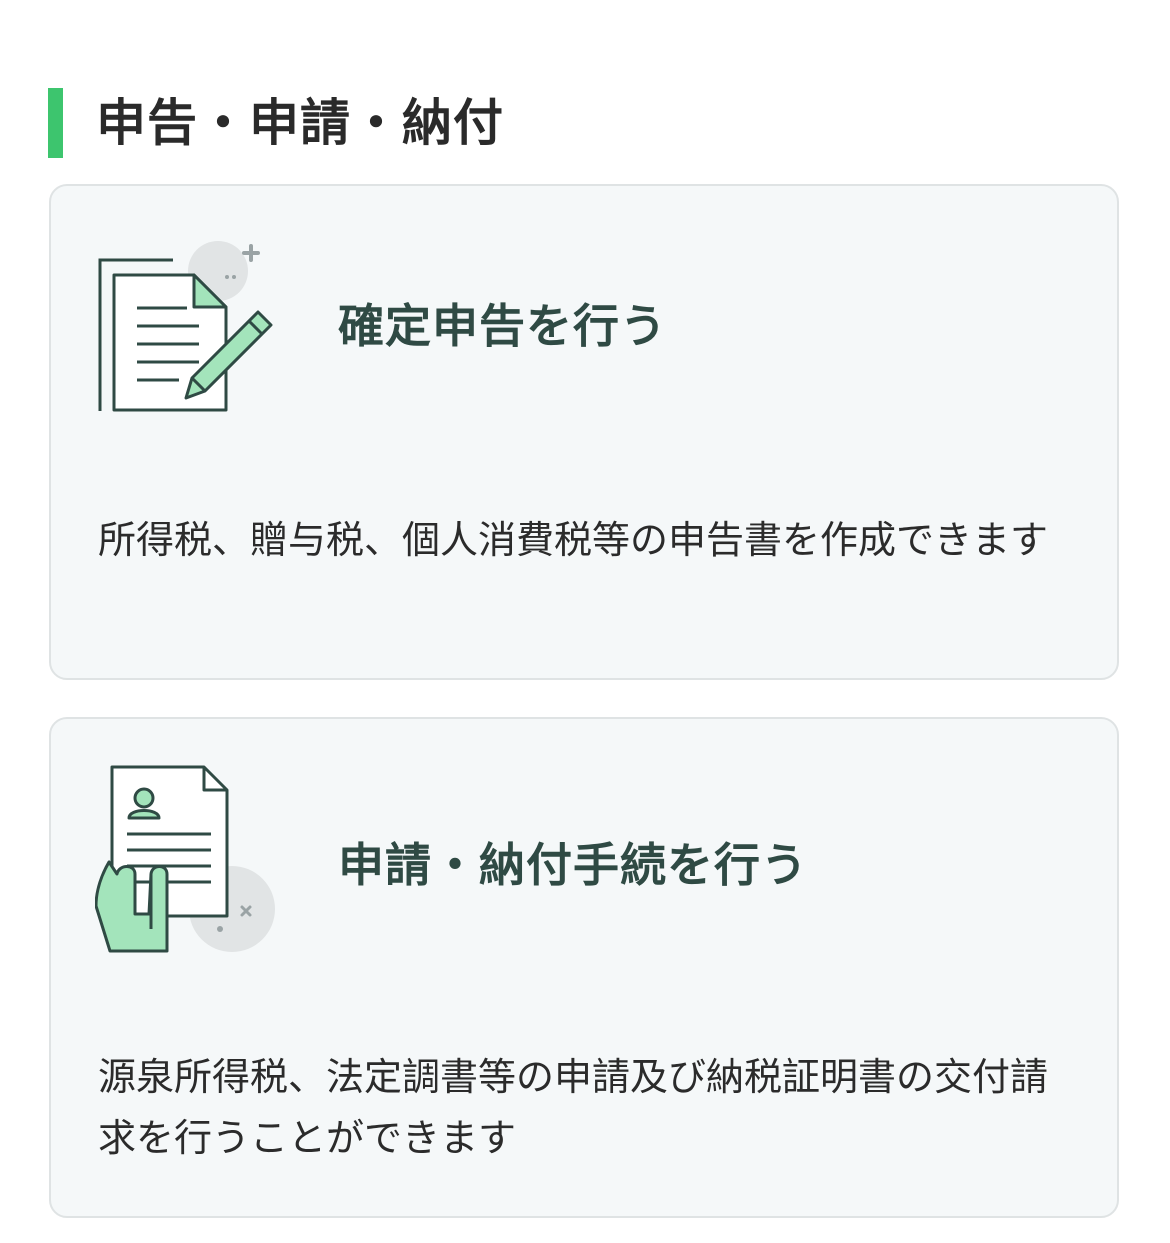 This screenshot has height=1243, width=1170. What do you see at coordinates (573, 540) in the screenshot?
I see `card-description: 所得税、贈与税、個人消費税等の申告書を作成できます` at bounding box center [573, 540].